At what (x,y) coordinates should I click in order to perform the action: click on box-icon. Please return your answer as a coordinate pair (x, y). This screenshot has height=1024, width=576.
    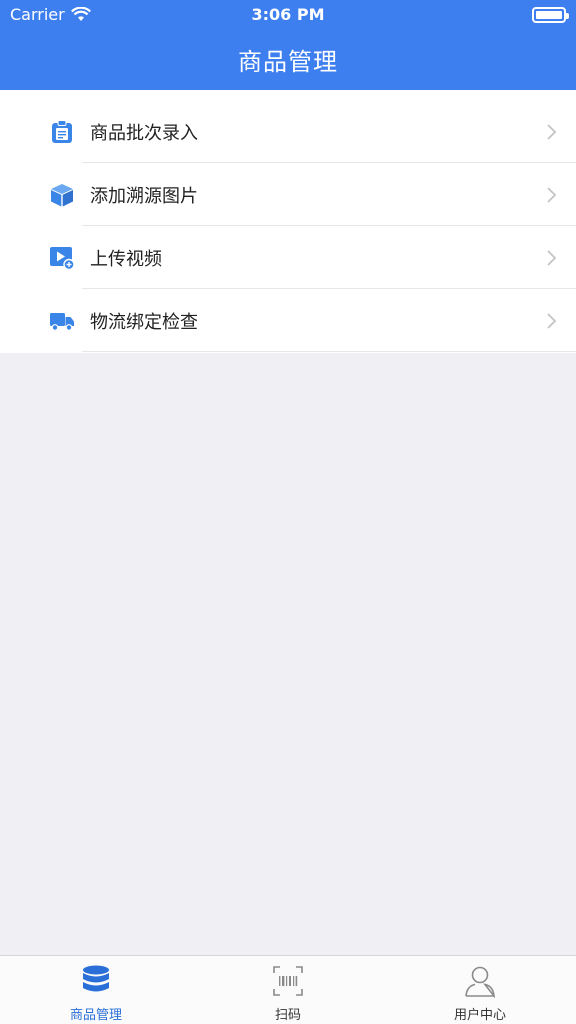
    Looking at the image, I should click on (62, 195).